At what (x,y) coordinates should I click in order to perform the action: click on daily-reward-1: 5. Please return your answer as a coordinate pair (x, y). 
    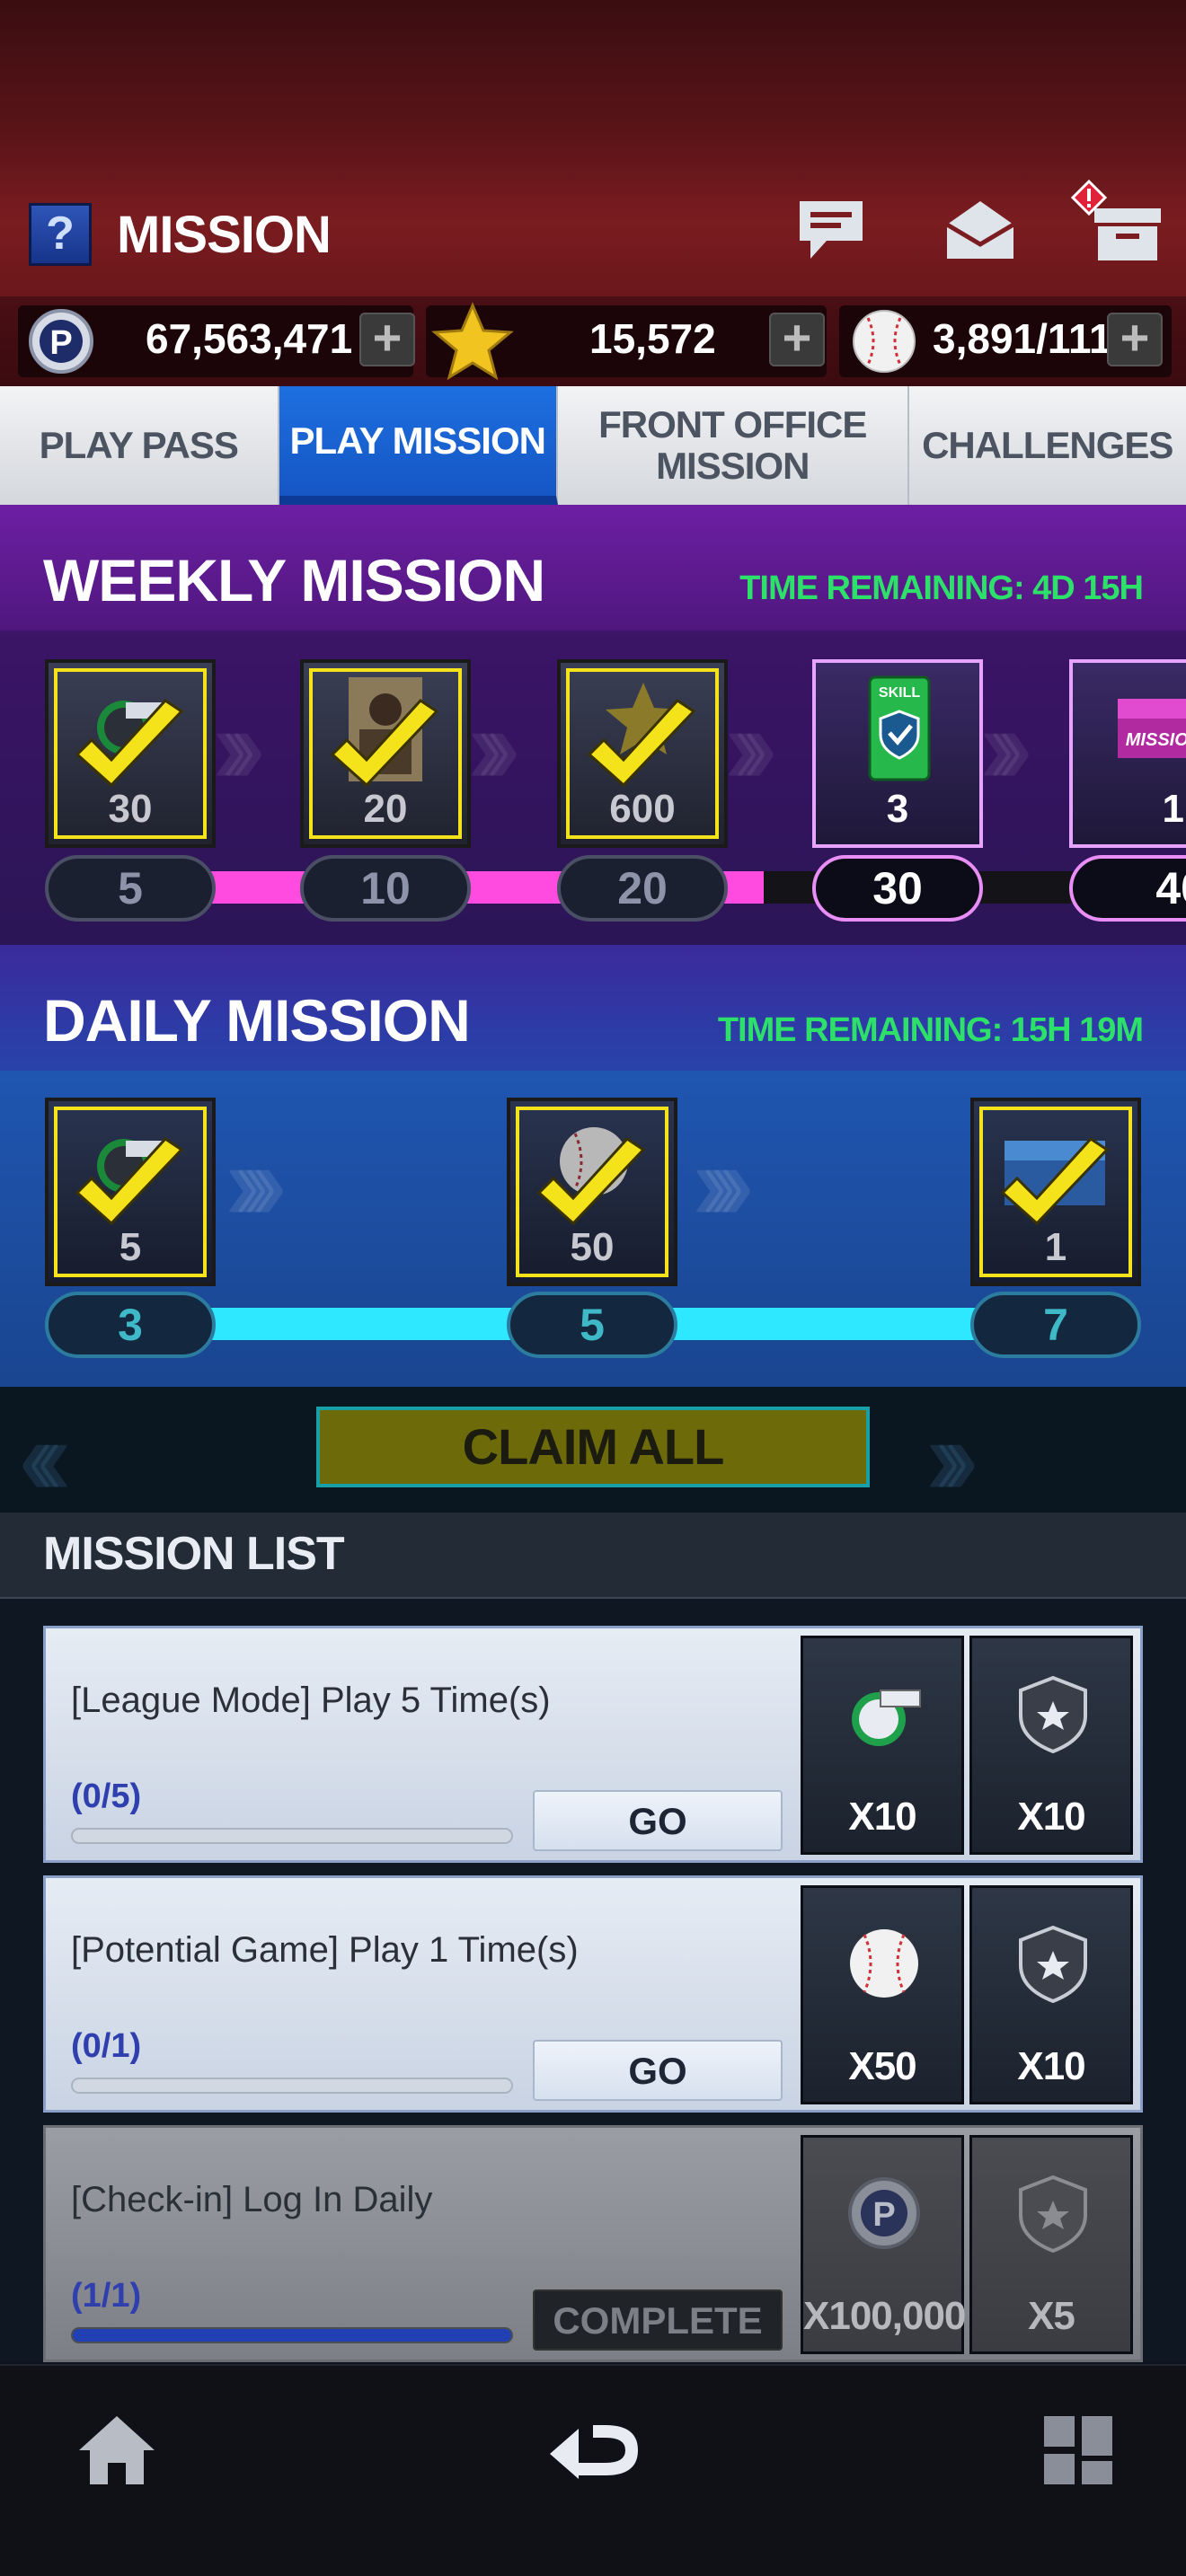
    Looking at the image, I should click on (130, 1192).